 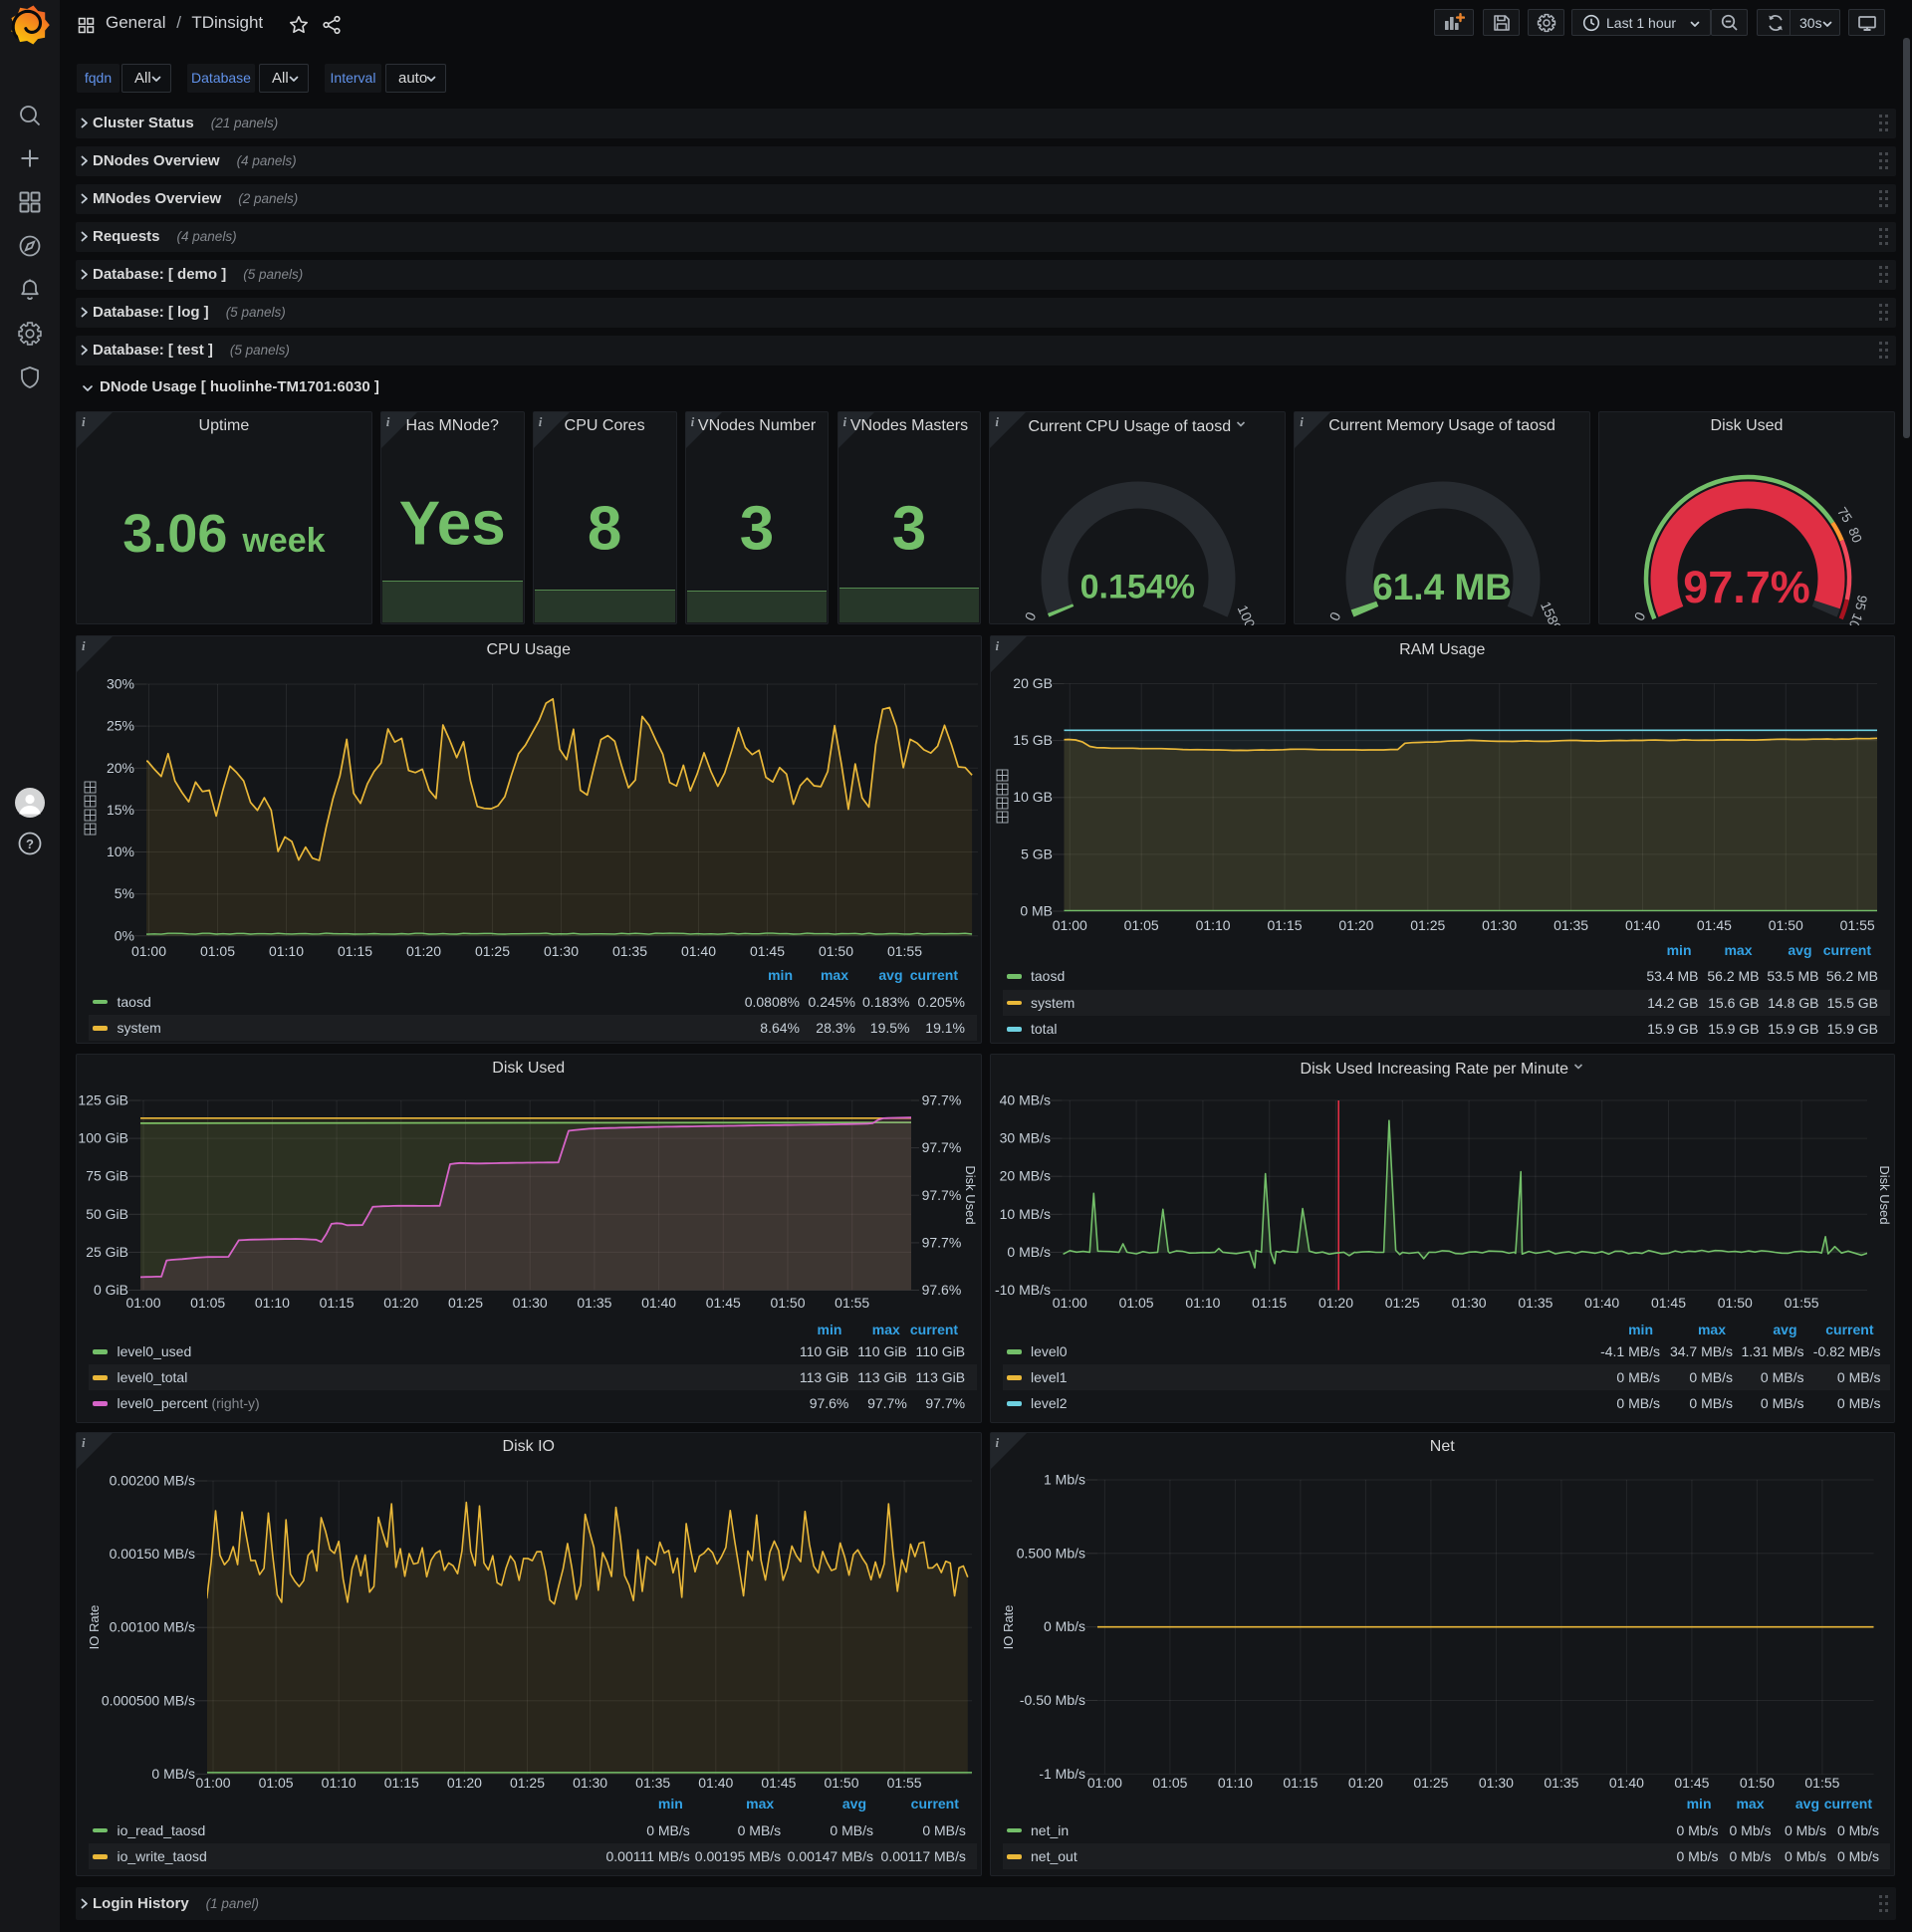 I want to click on svg-text: 0 MB, so click(x=1036, y=911).